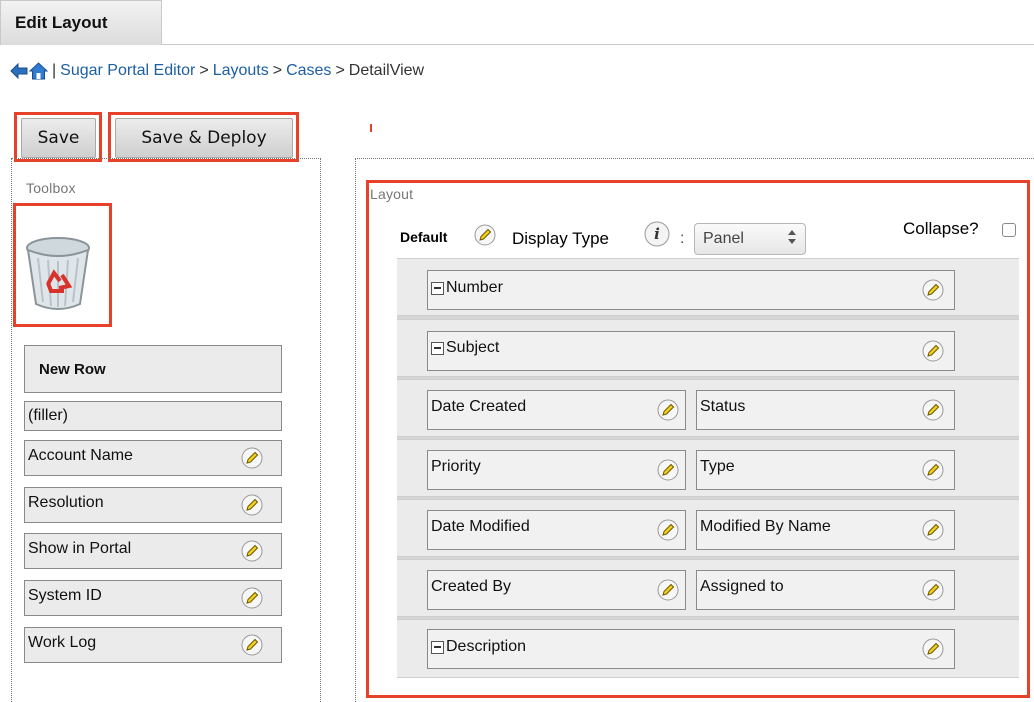 The height and width of the screenshot is (702, 1034). Describe the element at coordinates (424, 237) in the screenshot. I see `panel-name: Default` at that location.